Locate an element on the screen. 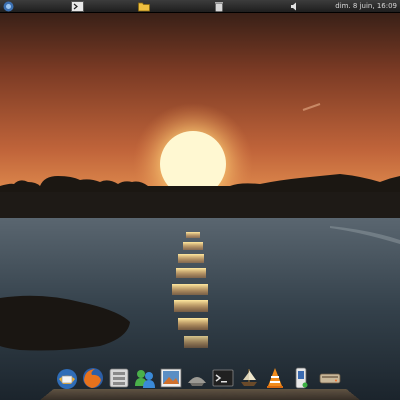  trash-icon is located at coordinates (219, 6).